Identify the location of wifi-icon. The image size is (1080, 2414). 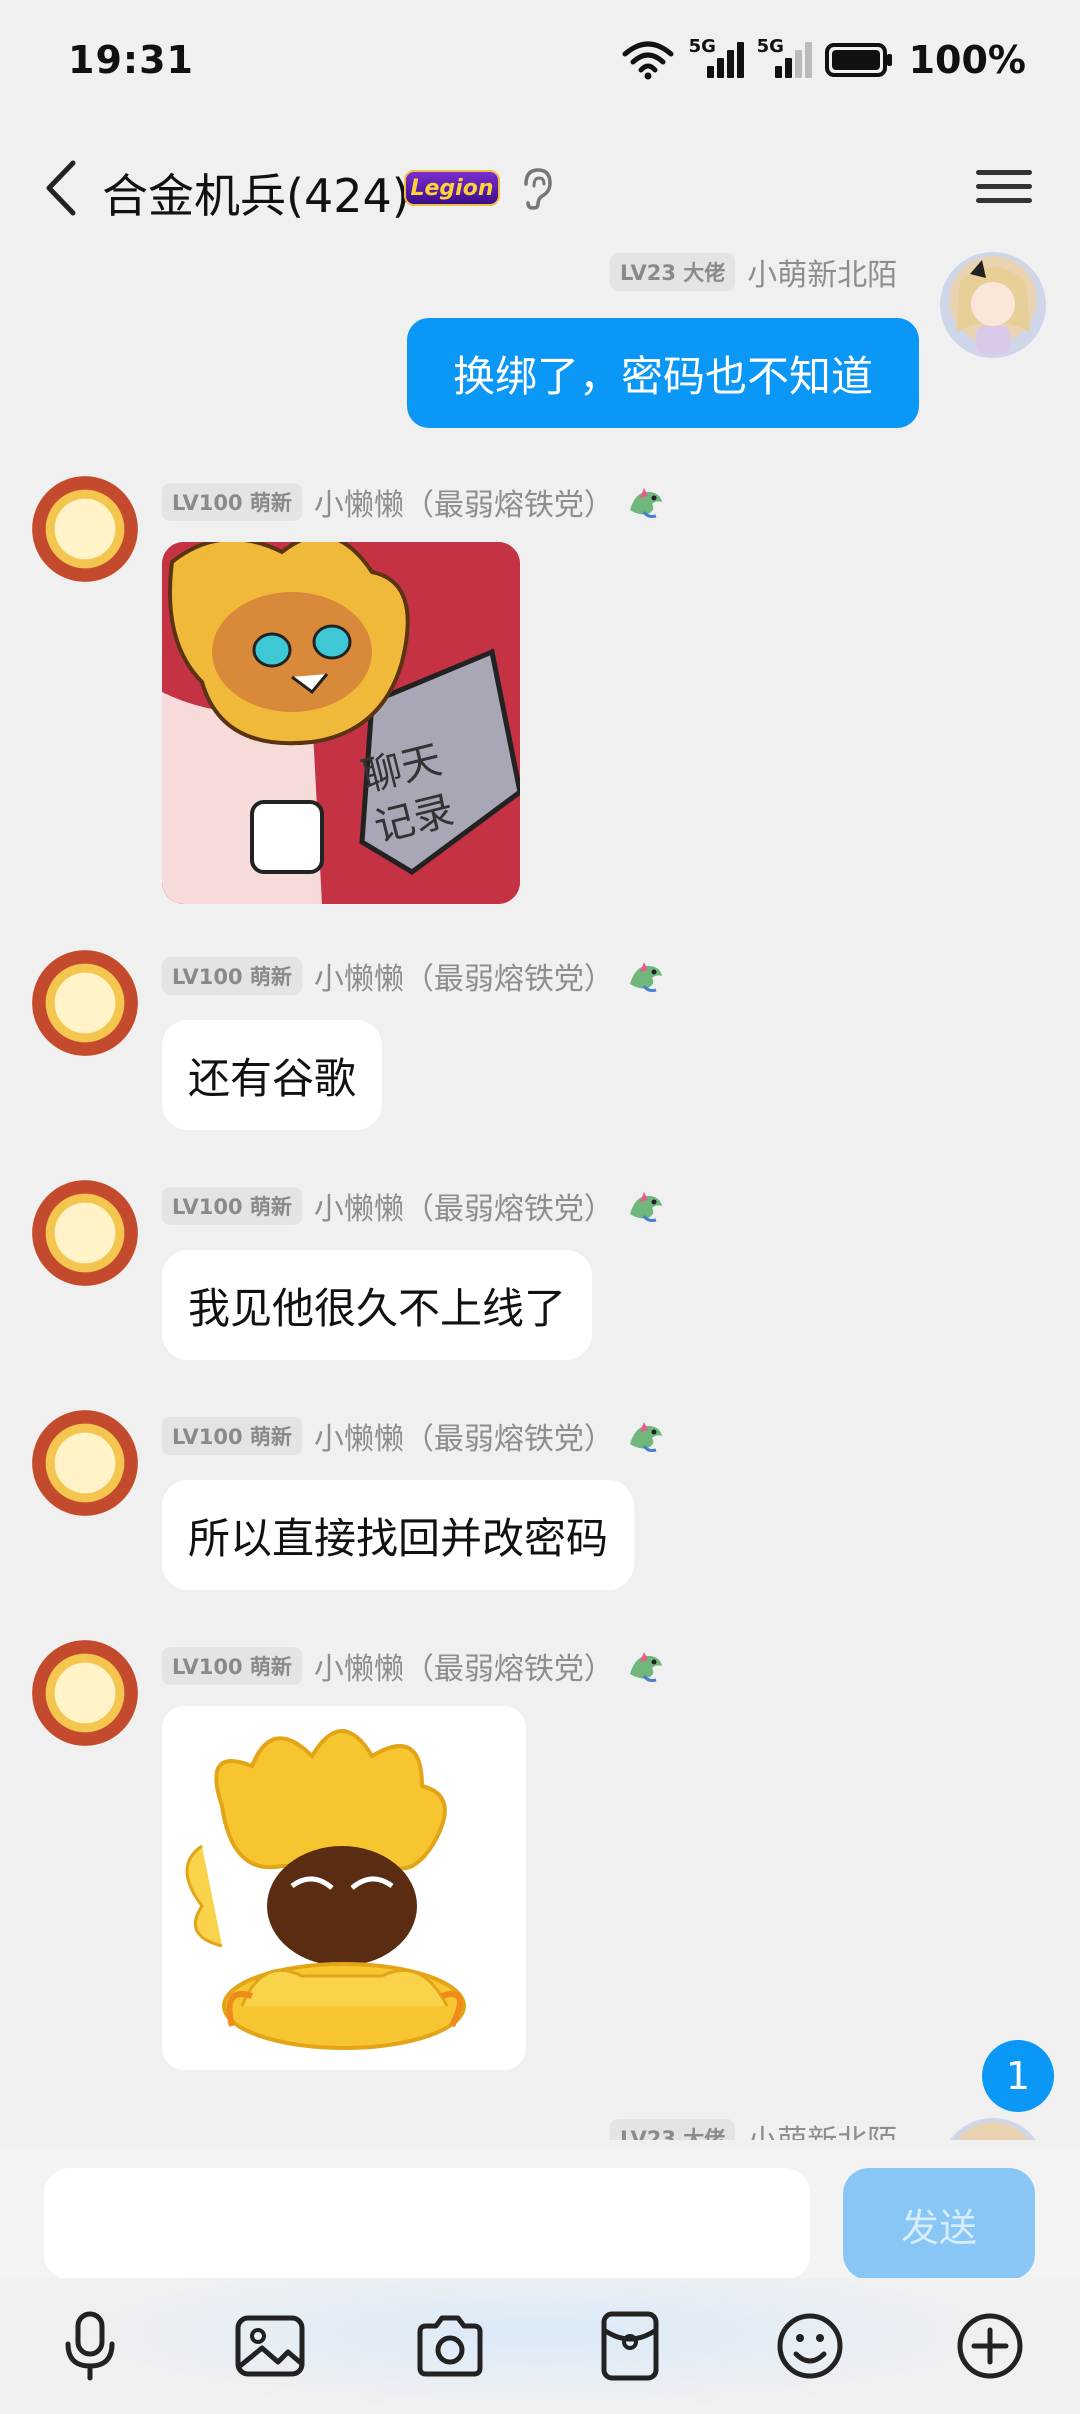
(648, 60).